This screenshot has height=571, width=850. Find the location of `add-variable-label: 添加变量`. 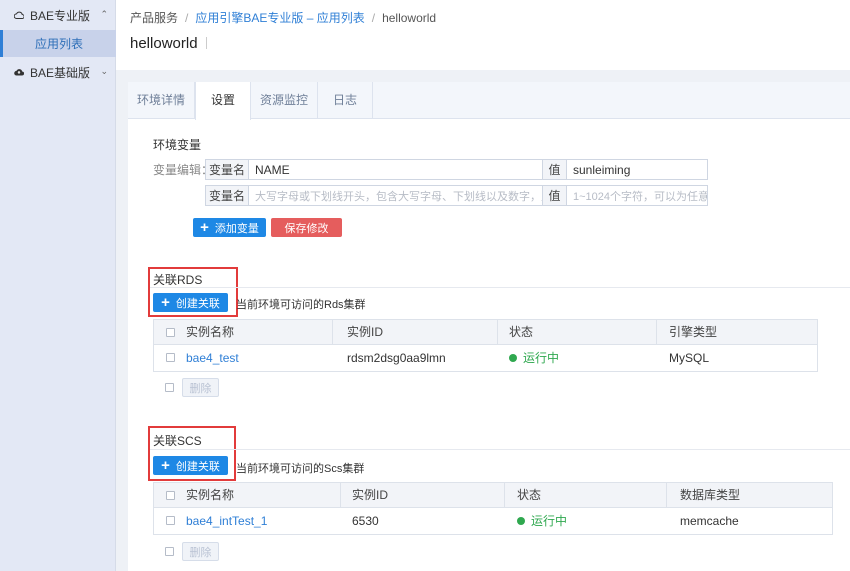

add-variable-label: 添加变量 is located at coordinates (236, 228).